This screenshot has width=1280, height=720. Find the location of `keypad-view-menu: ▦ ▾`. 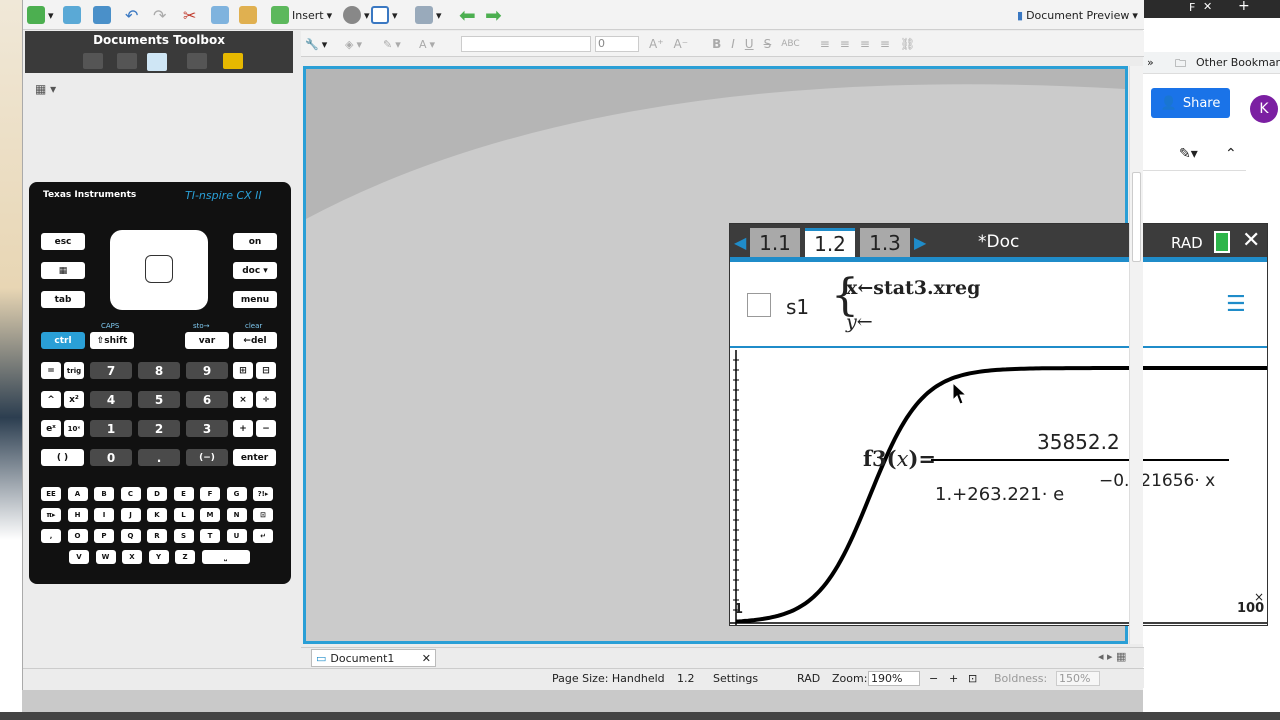

keypad-view-menu: ▦ ▾ is located at coordinates (45, 89).